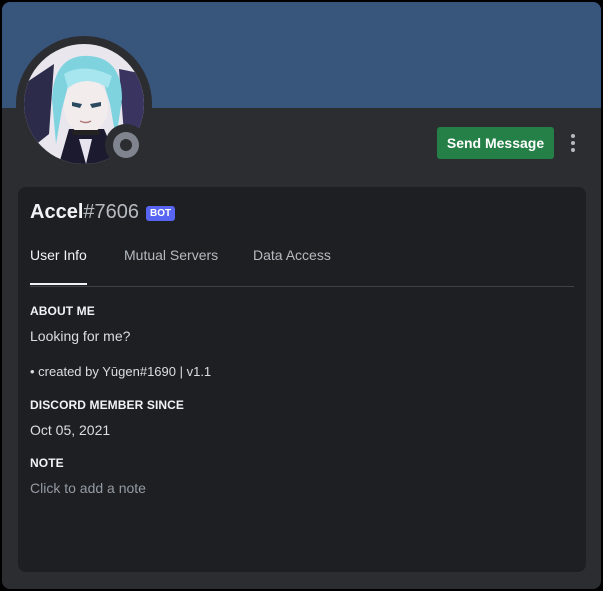 This screenshot has height=591, width=603. I want to click on bot-badge: BOT, so click(161, 213).